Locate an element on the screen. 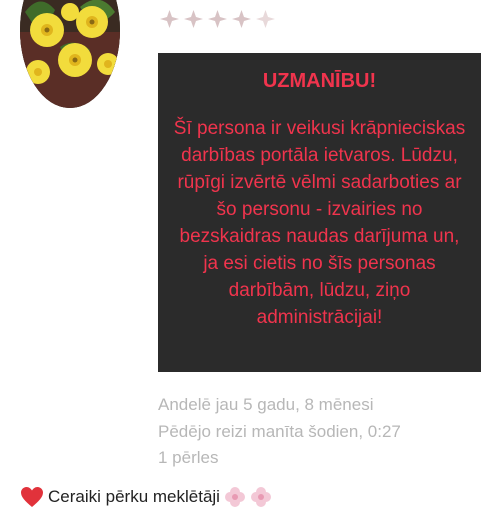  red-heart-icon is located at coordinates (32, 497).